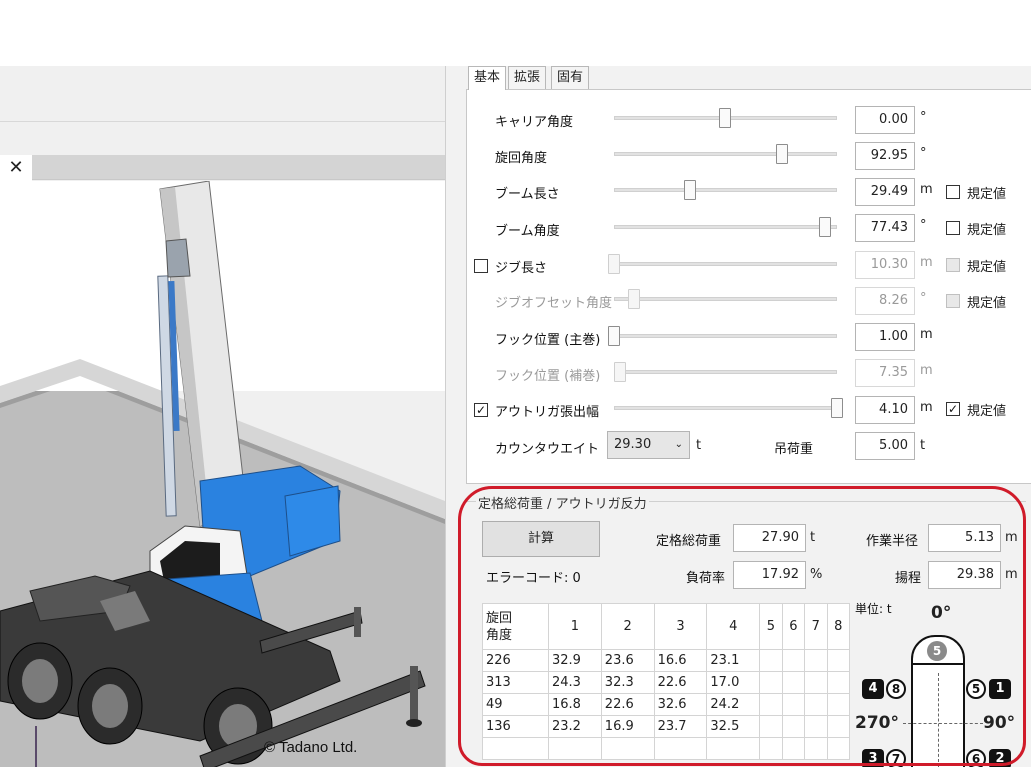 The image size is (1031, 767). What do you see at coordinates (534, 122) in the screenshot?
I see `carrier-angle-label: キャリア角度` at bounding box center [534, 122].